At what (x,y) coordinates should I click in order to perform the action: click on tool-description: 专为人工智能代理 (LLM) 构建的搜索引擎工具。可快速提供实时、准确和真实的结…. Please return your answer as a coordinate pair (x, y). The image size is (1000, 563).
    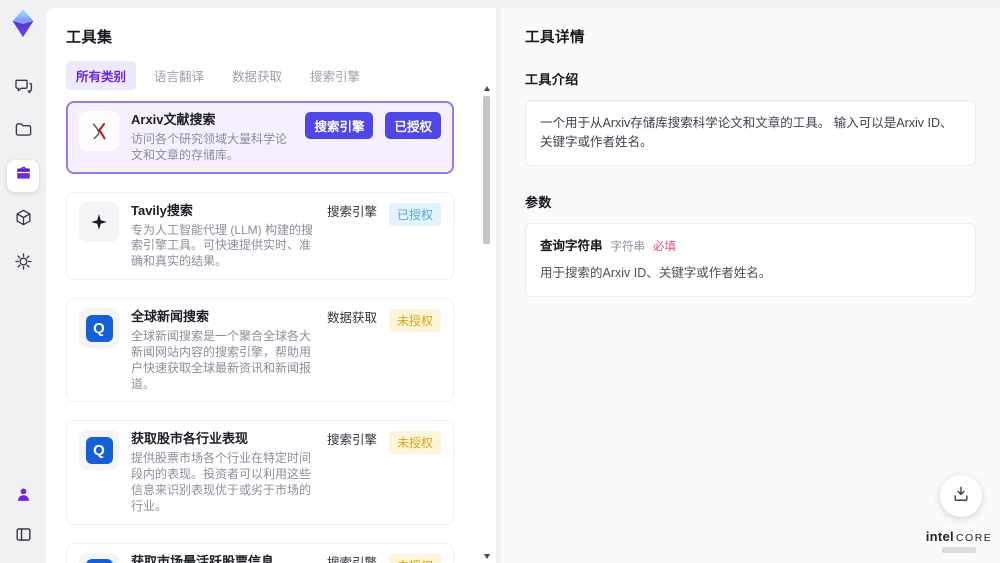
    Looking at the image, I should click on (222, 245).